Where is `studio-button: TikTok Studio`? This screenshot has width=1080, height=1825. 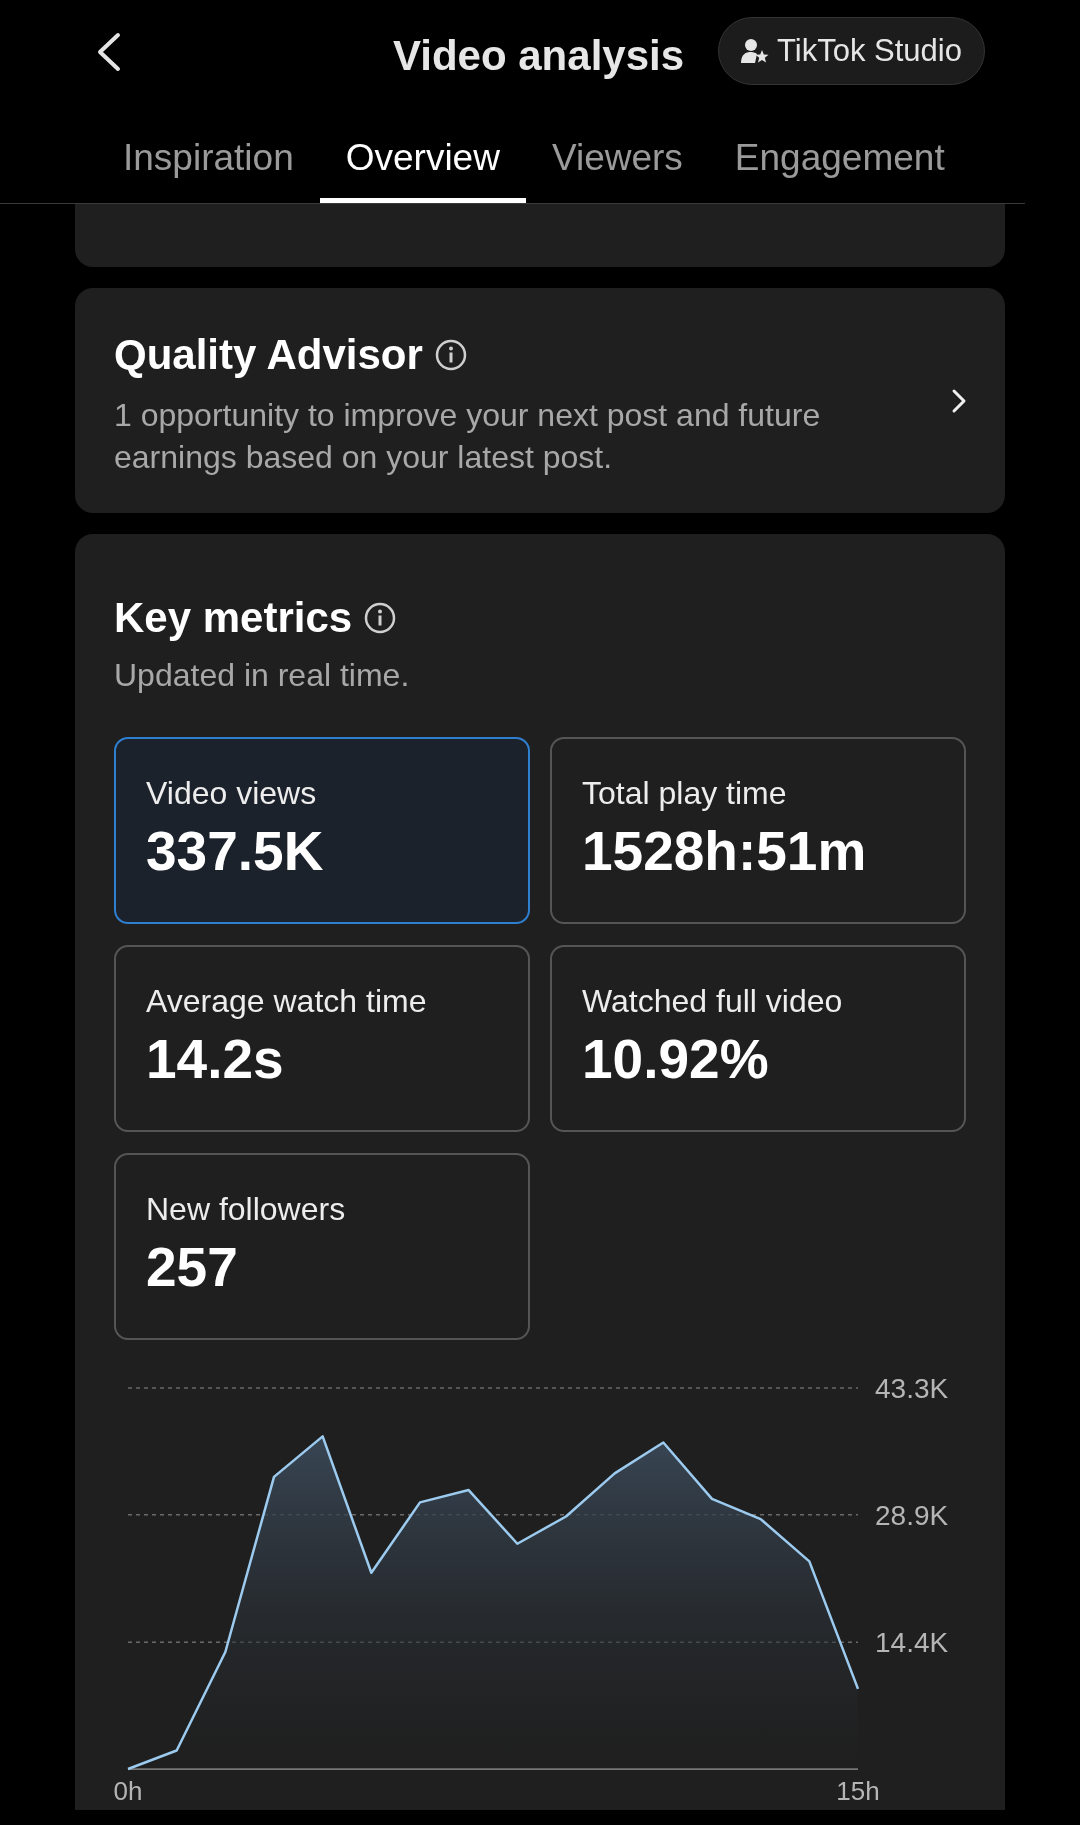 studio-button: TikTok Studio is located at coordinates (851, 51).